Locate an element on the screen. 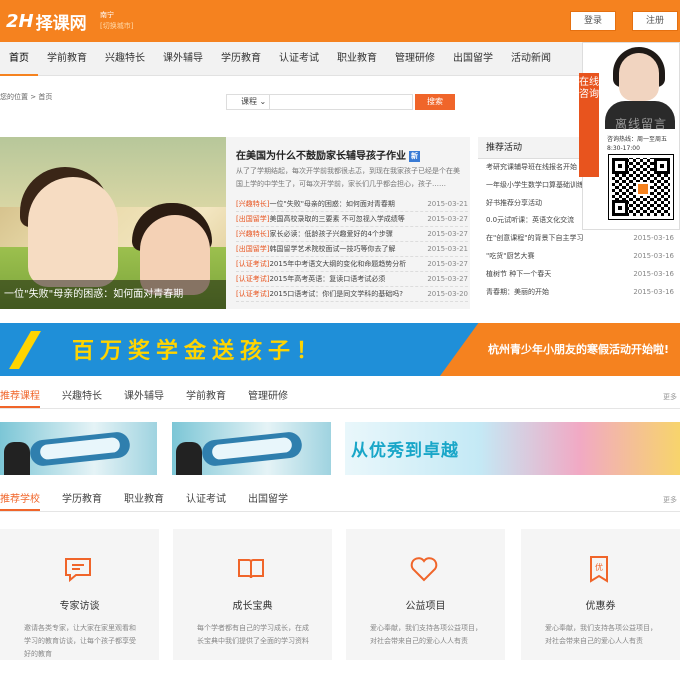 The image size is (680, 680). ad-main-text: 百万奖学金送孩子！ is located at coordinates (198, 351).